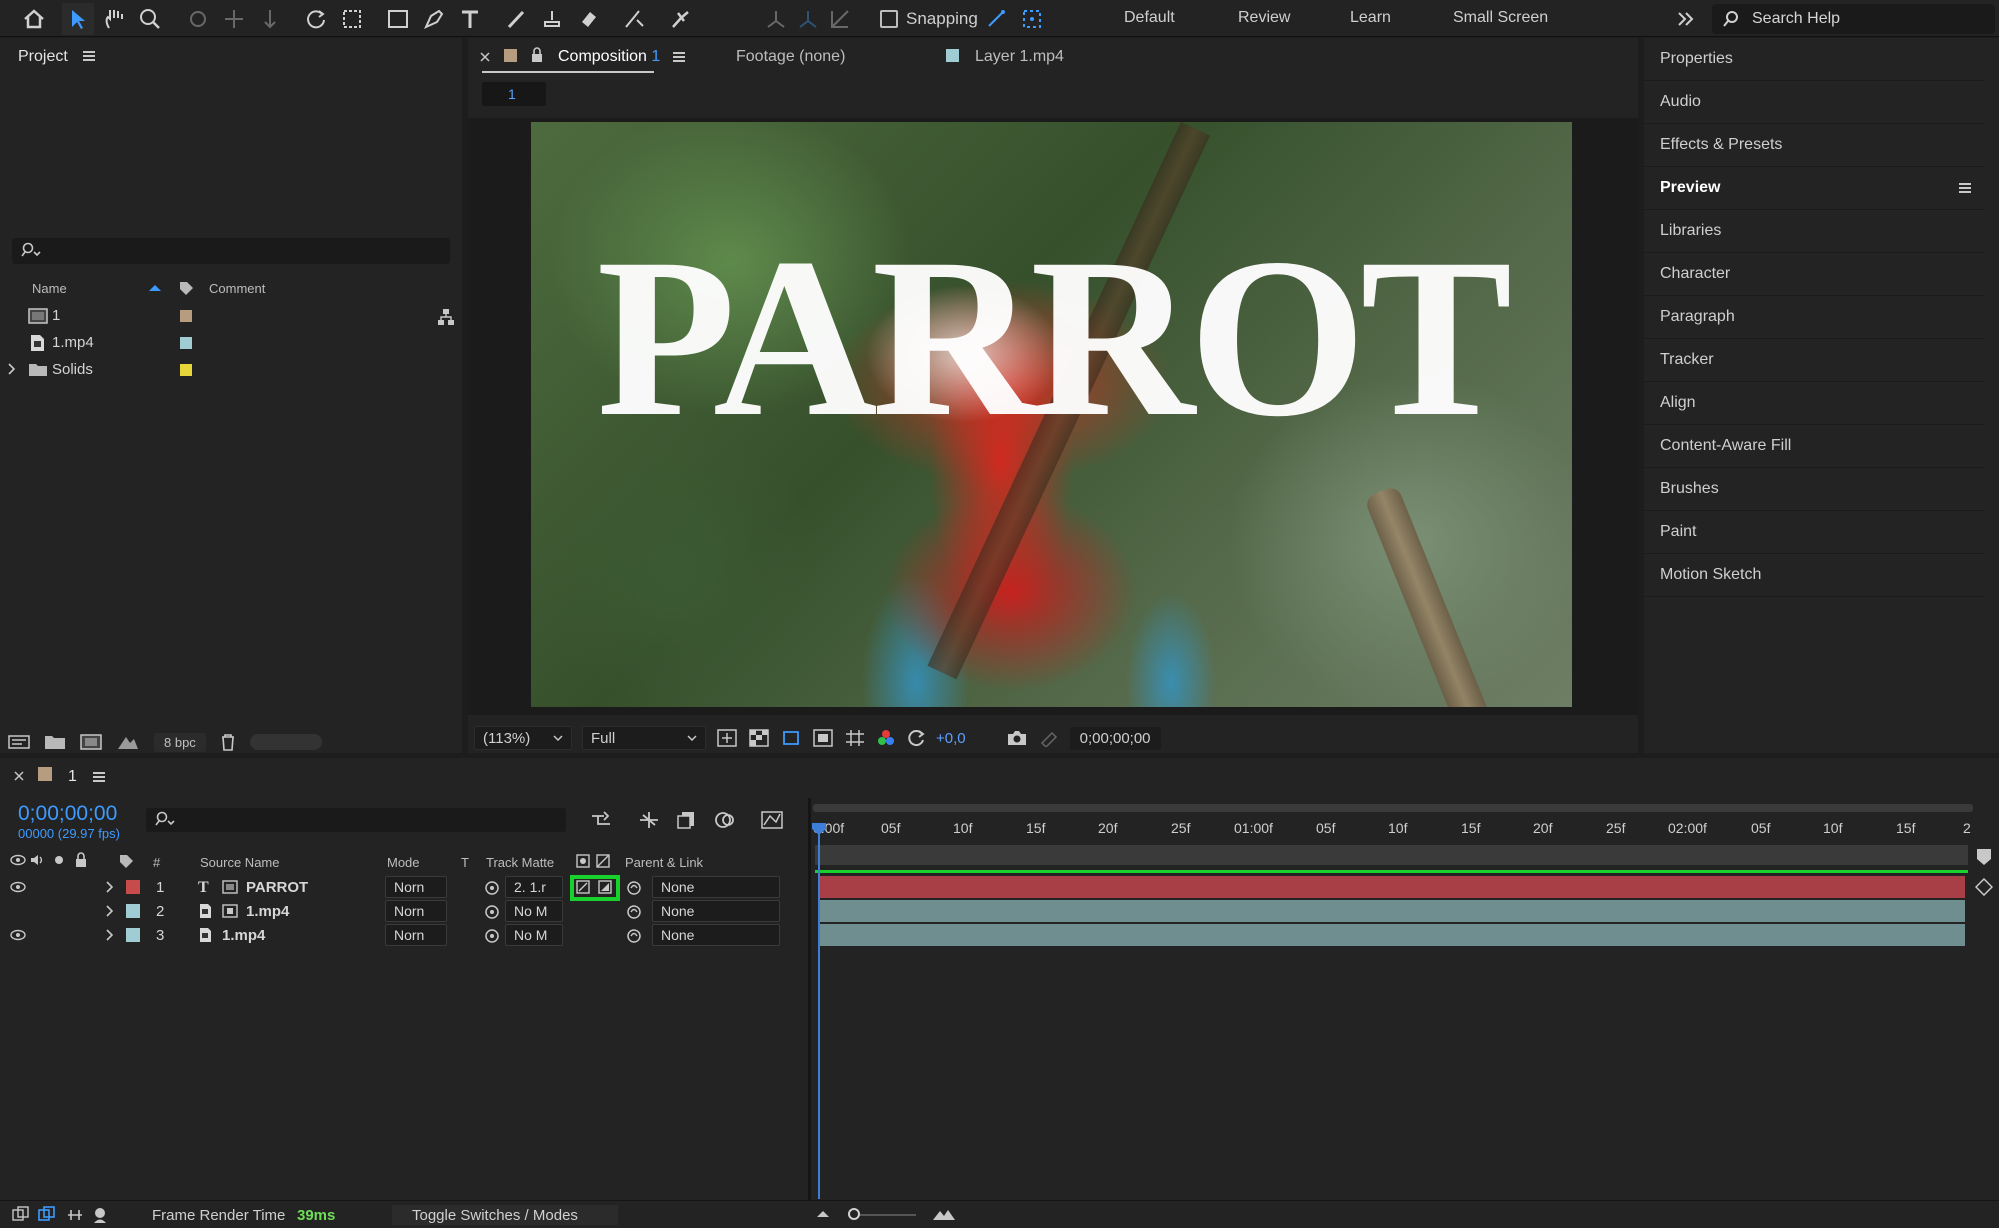  I want to click on mask-visibility-icon, so click(791, 738).